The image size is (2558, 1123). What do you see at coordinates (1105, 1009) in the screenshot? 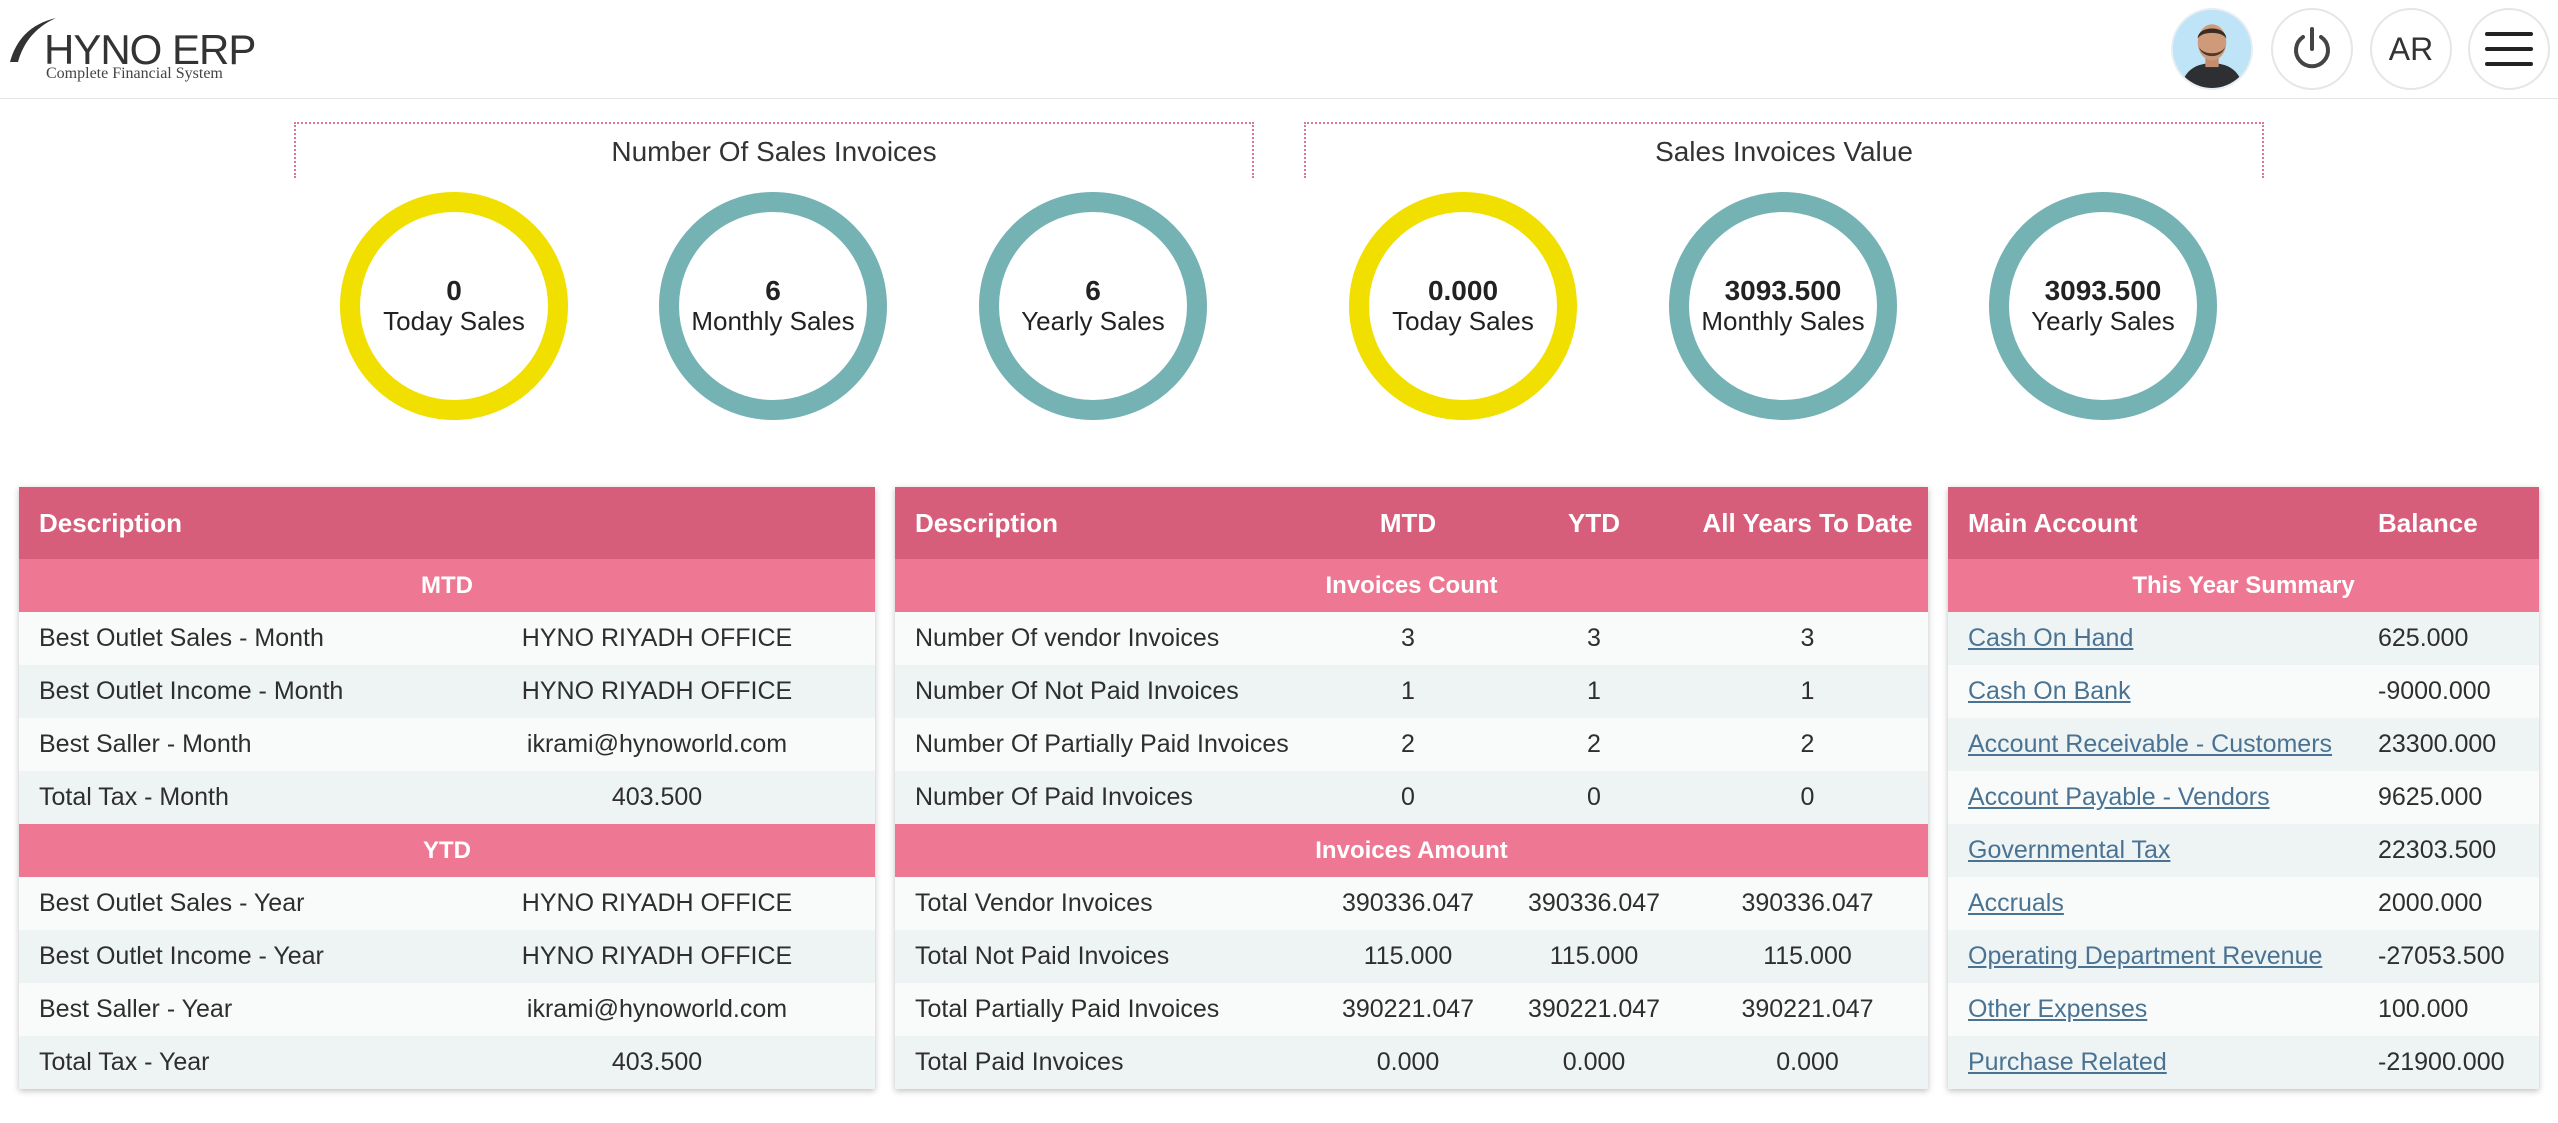
I see `row-label: Total Partially Paid Invoices` at bounding box center [1105, 1009].